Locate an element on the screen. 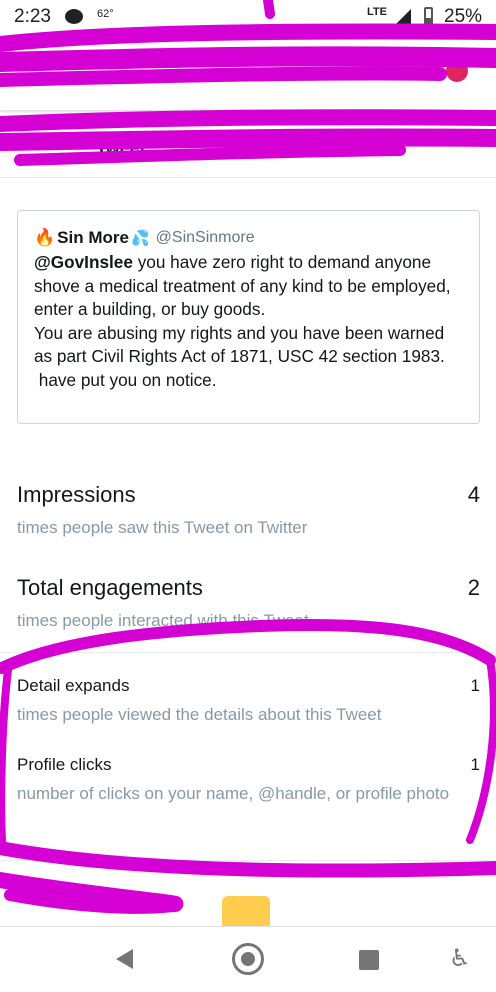  metric-value: 2 is located at coordinates (473, 587).